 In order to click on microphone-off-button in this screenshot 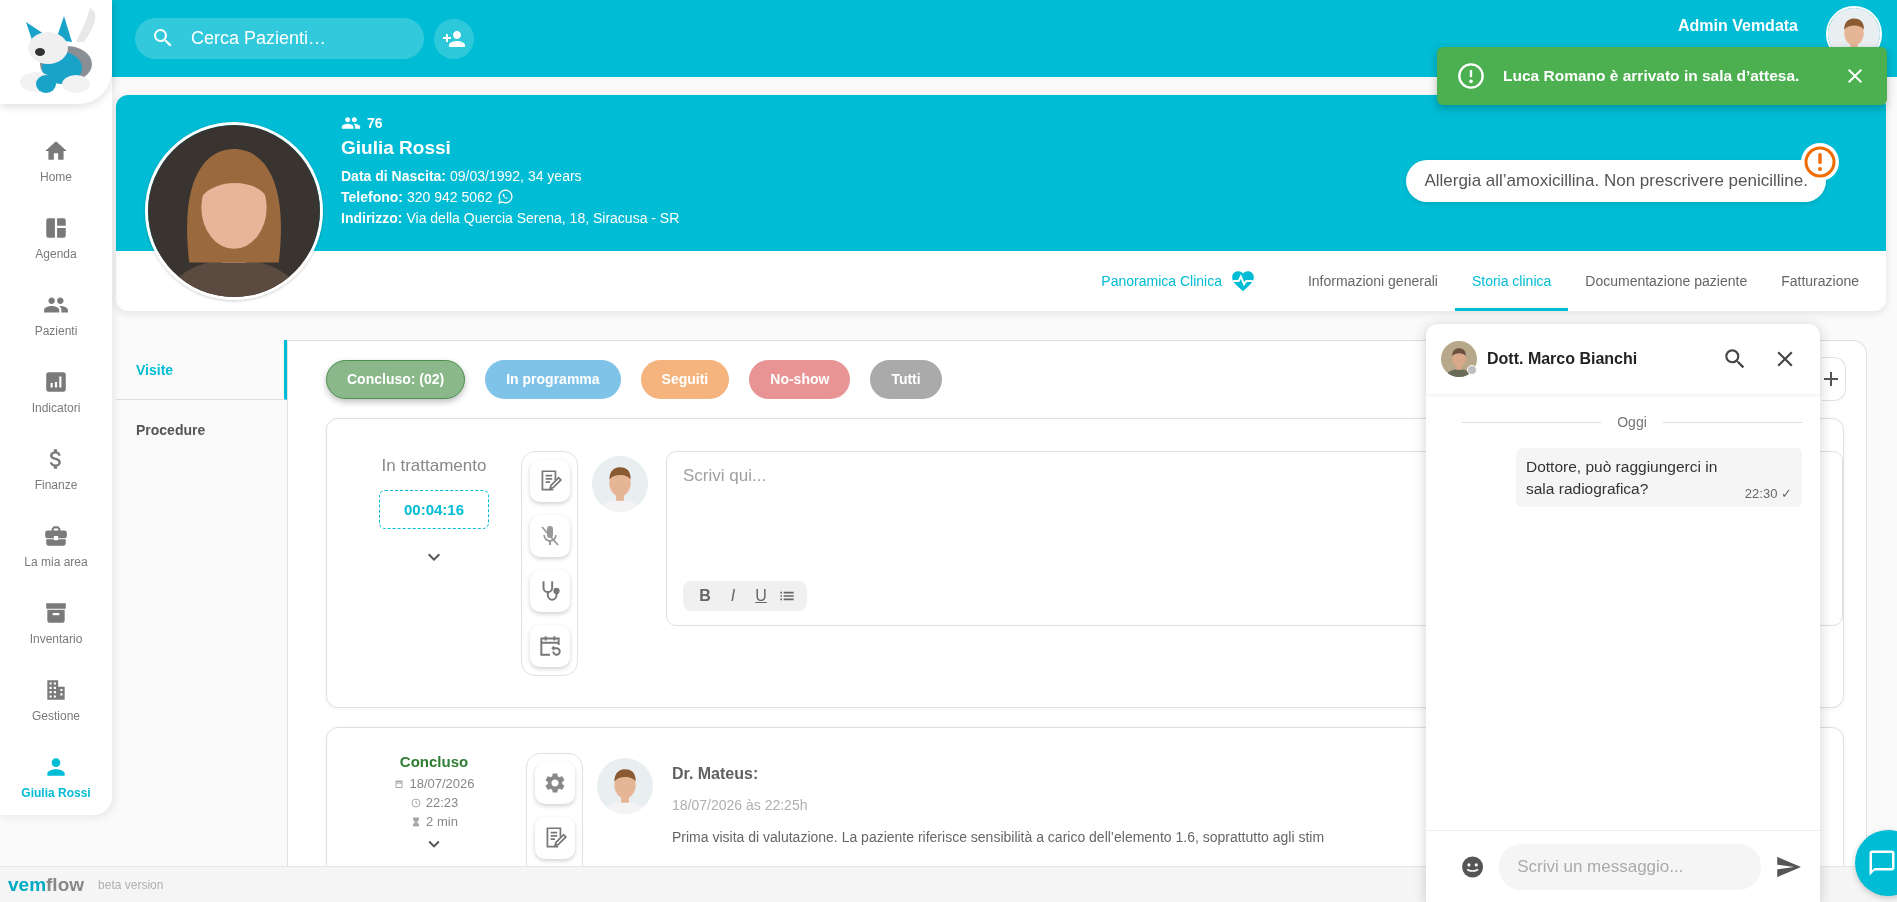, I will do `click(550, 536)`.